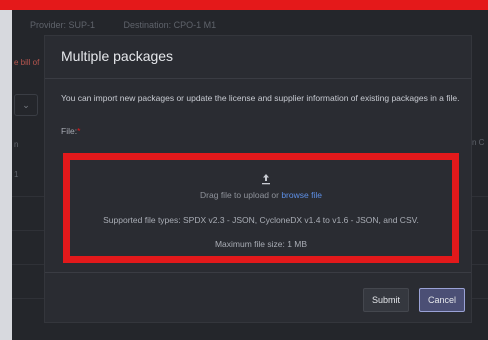 The width and height of the screenshot is (488, 340). What do you see at coordinates (266, 179) in the screenshot?
I see `upload-icon` at bounding box center [266, 179].